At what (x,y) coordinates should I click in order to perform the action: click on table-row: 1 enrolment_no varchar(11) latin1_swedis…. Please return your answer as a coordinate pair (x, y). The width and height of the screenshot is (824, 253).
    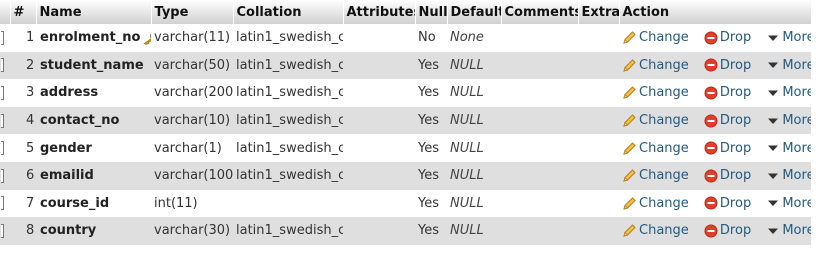
    Looking at the image, I should click on (405, 38).